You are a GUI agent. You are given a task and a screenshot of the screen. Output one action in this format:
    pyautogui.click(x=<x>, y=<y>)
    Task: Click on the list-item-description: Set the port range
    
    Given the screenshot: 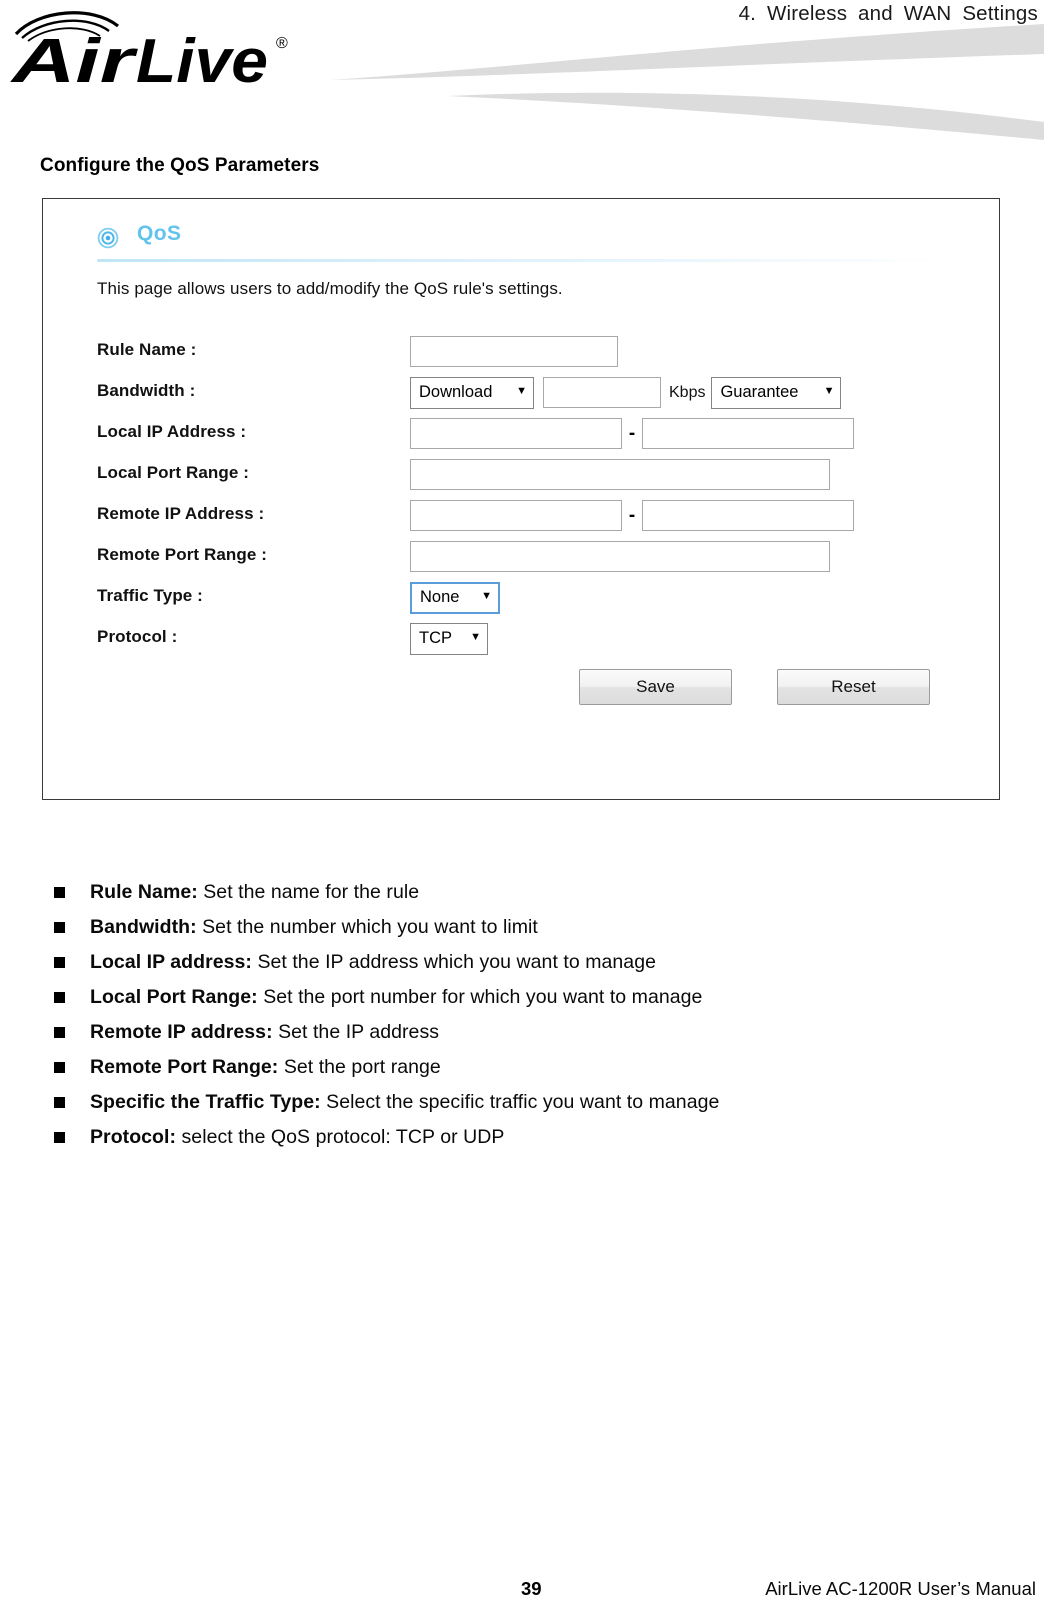 What is the action you would take?
    pyautogui.click(x=362, y=1067)
    